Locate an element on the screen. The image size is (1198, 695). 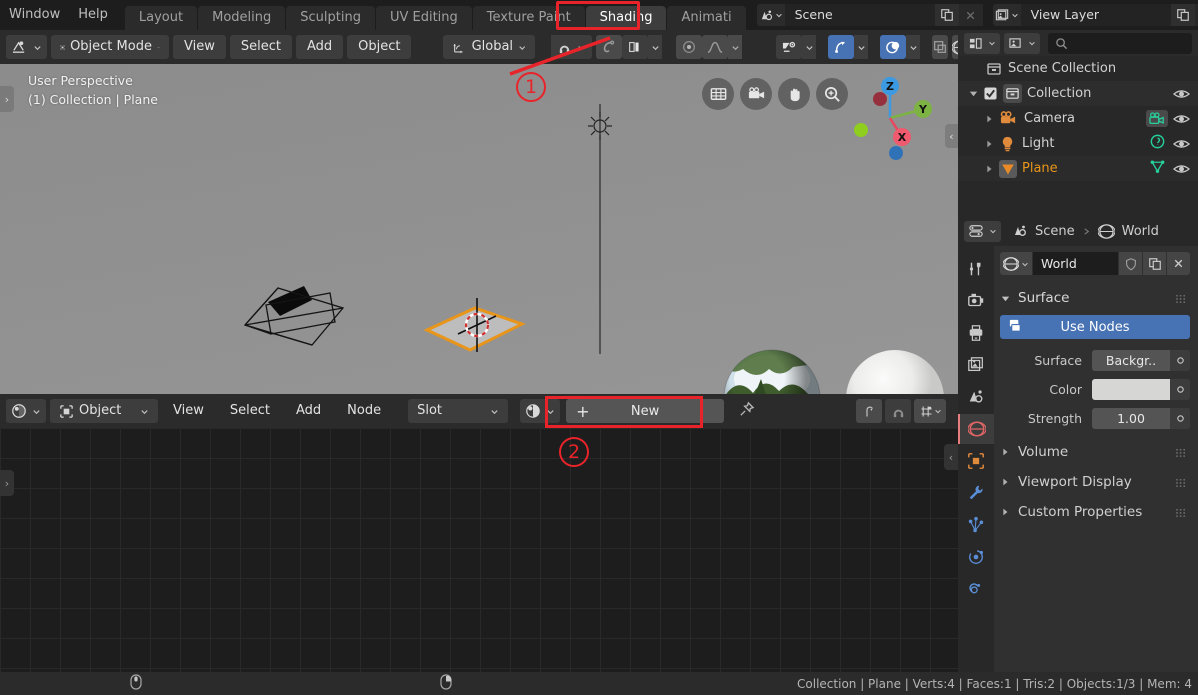
world-datablock-name: World is located at coordinates (1075, 263).